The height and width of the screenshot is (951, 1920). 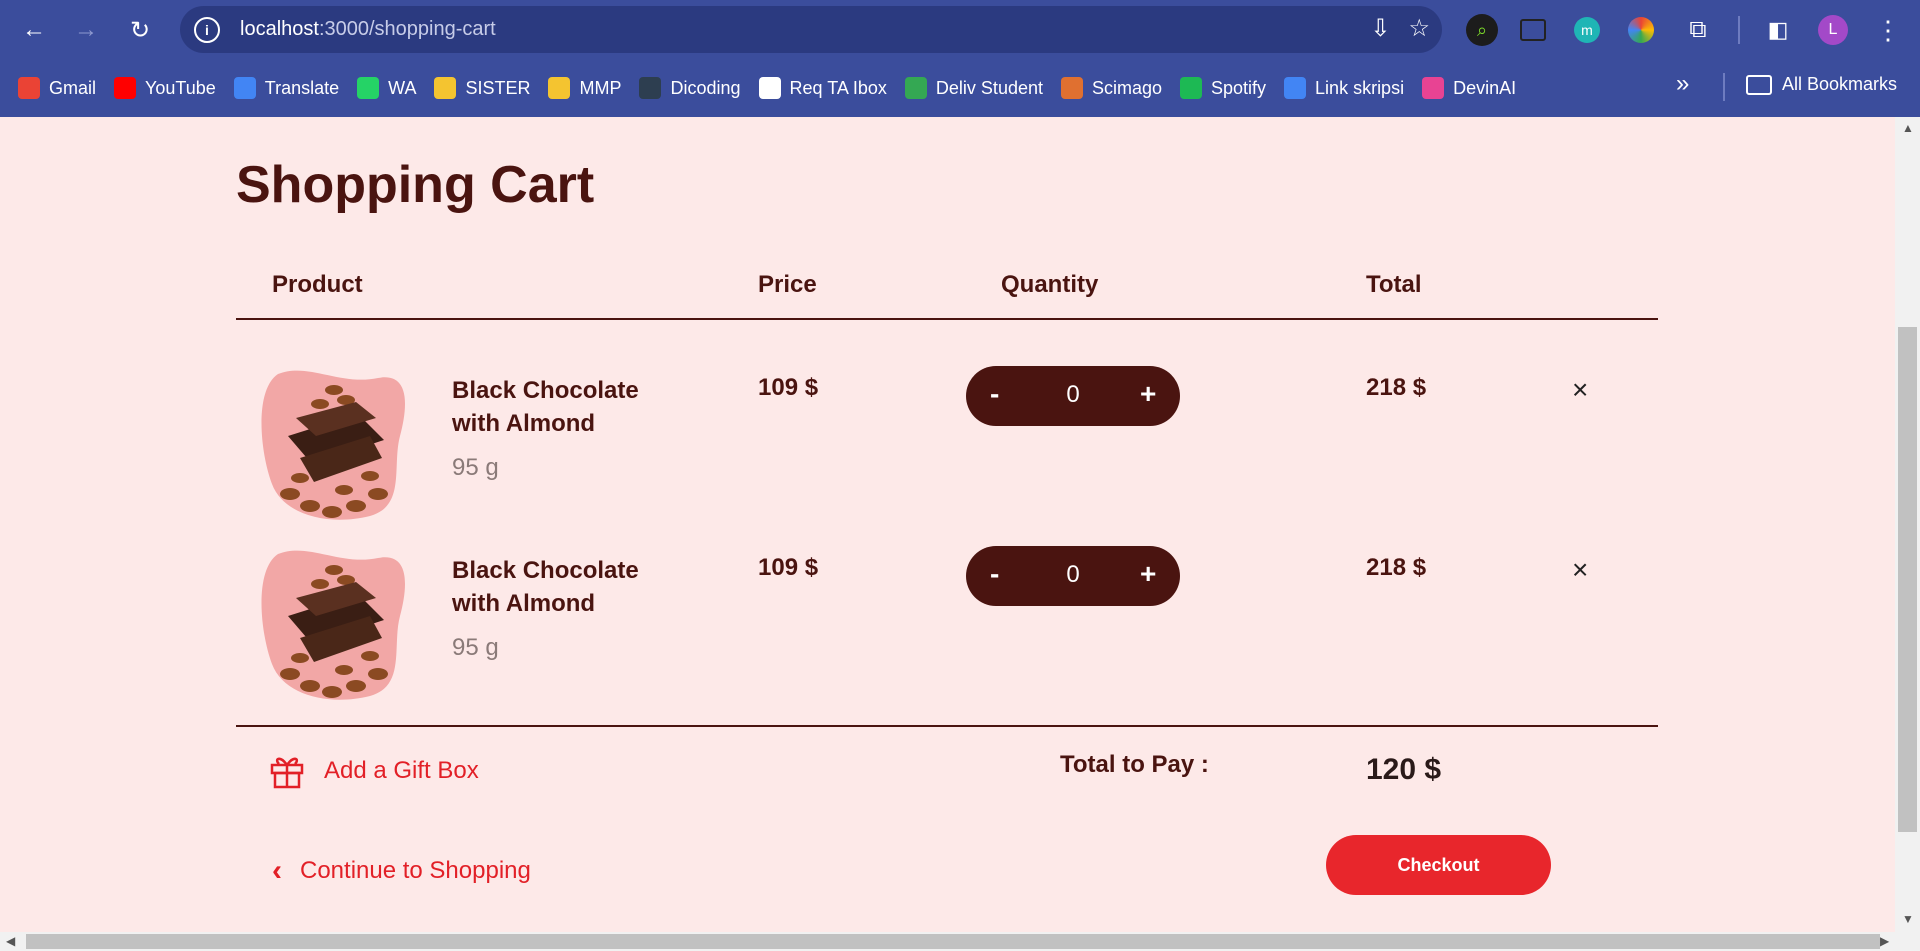 I want to click on more-bookmarks-icon: », so click(x=1682, y=84).